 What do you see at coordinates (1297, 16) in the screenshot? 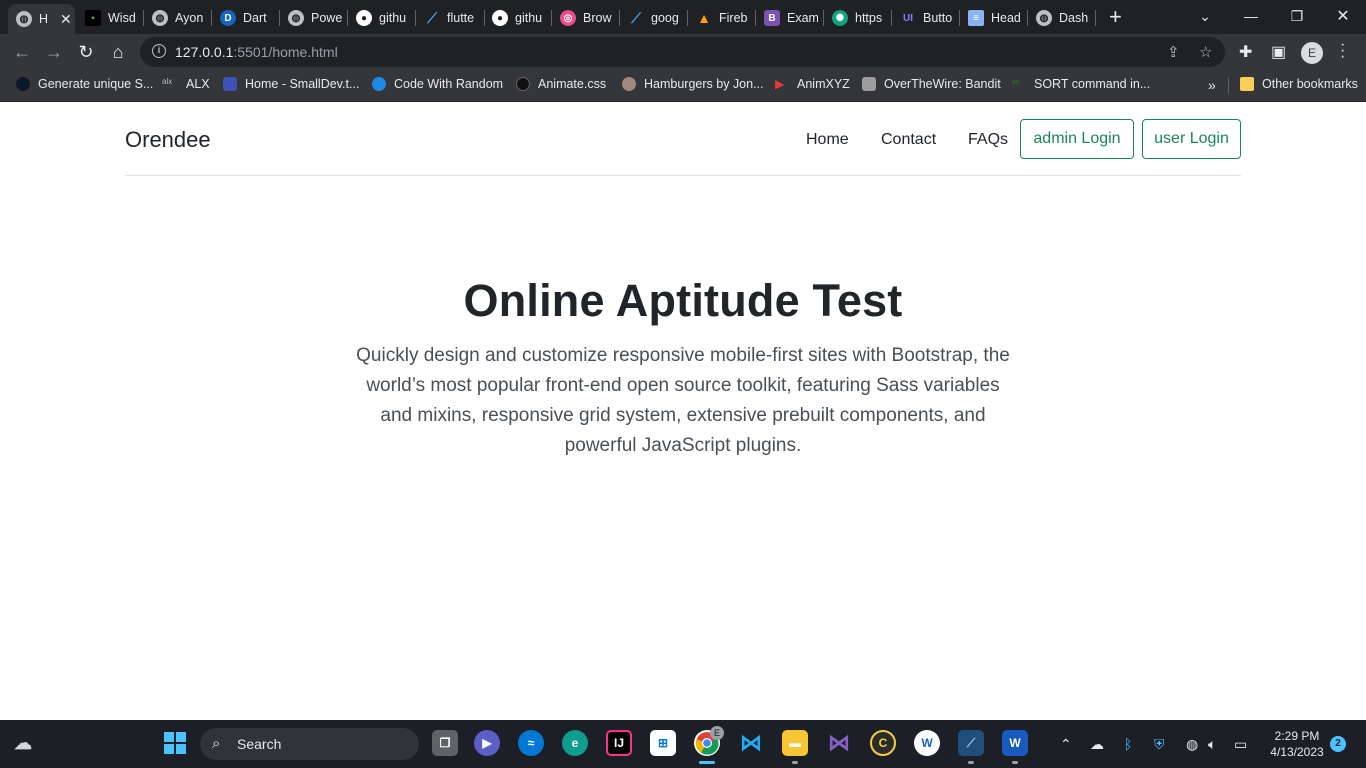
I see `restore-icon: ❐` at bounding box center [1297, 16].